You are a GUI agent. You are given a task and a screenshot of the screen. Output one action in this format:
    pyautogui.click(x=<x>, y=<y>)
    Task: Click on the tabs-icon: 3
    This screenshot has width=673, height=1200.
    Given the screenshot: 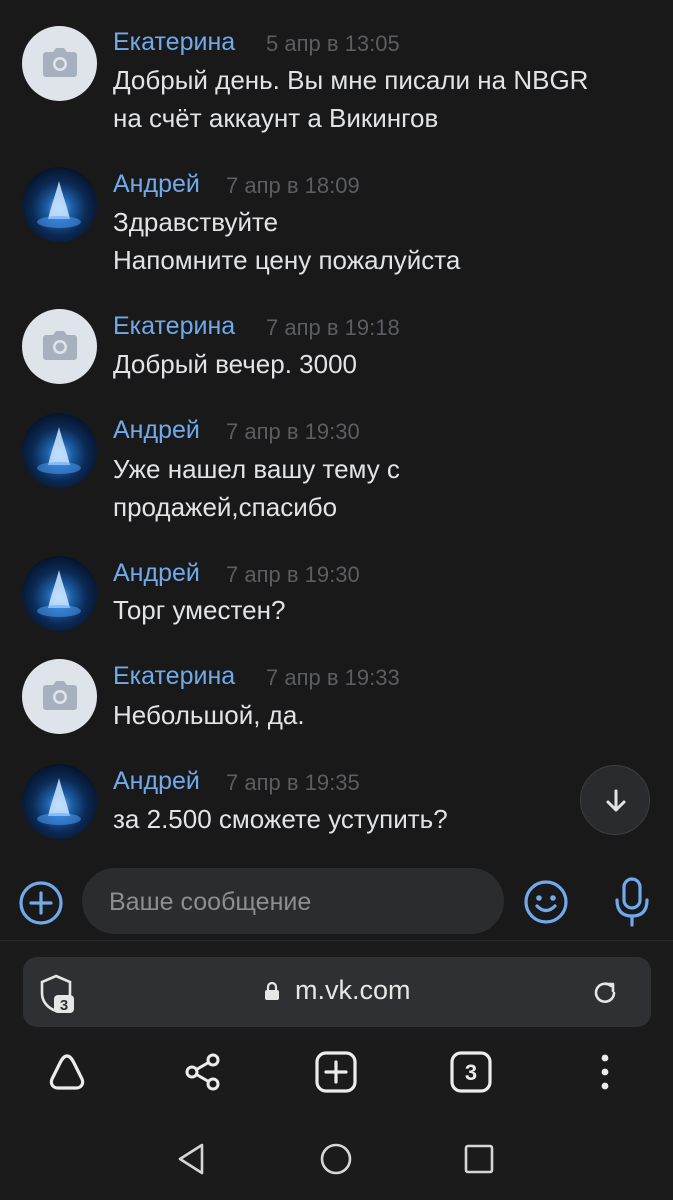 What is the action you would take?
    pyautogui.click(x=471, y=1072)
    